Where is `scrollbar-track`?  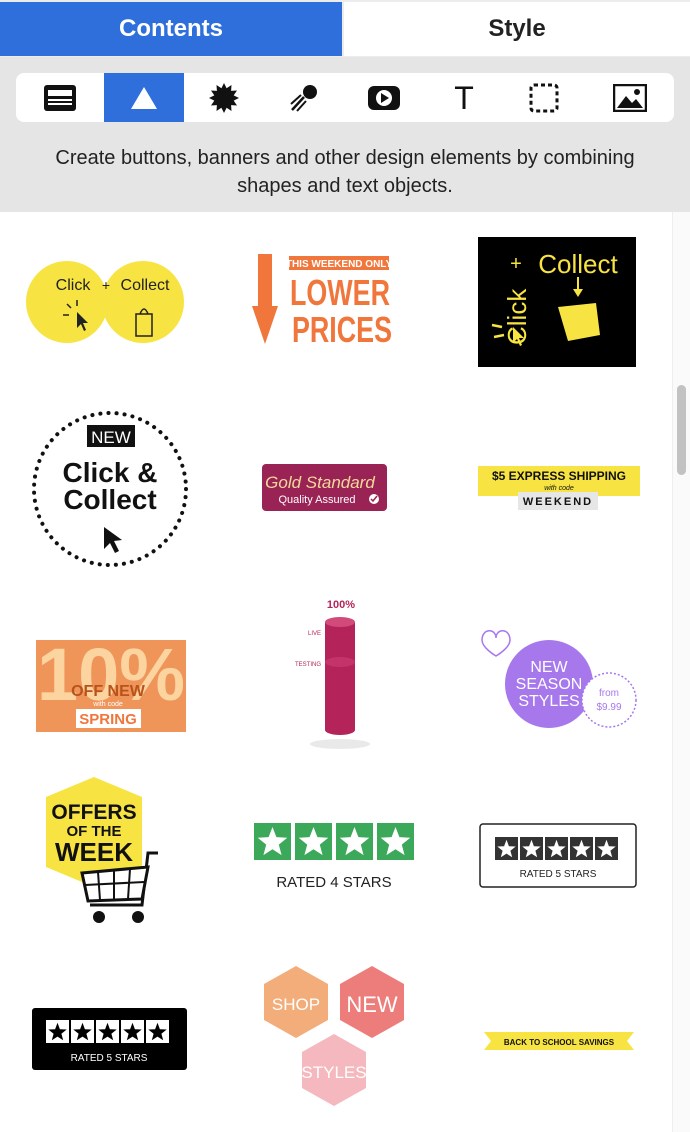 scrollbar-track is located at coordinates (681, 672).